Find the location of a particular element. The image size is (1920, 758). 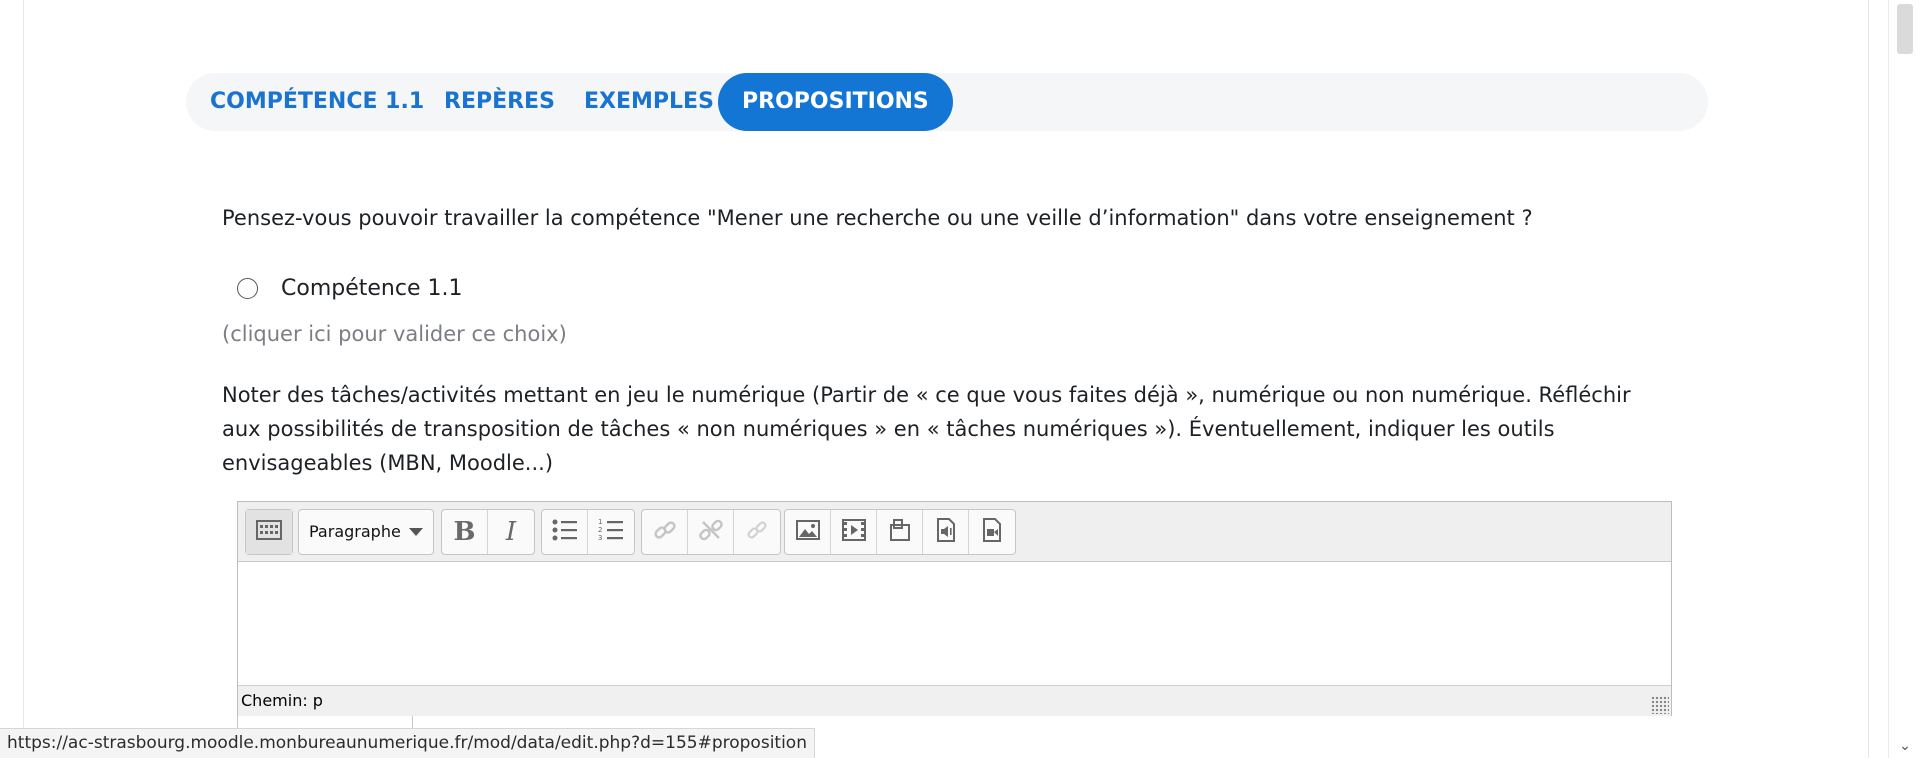

manage-files-button is located at coordinates (900, 532).